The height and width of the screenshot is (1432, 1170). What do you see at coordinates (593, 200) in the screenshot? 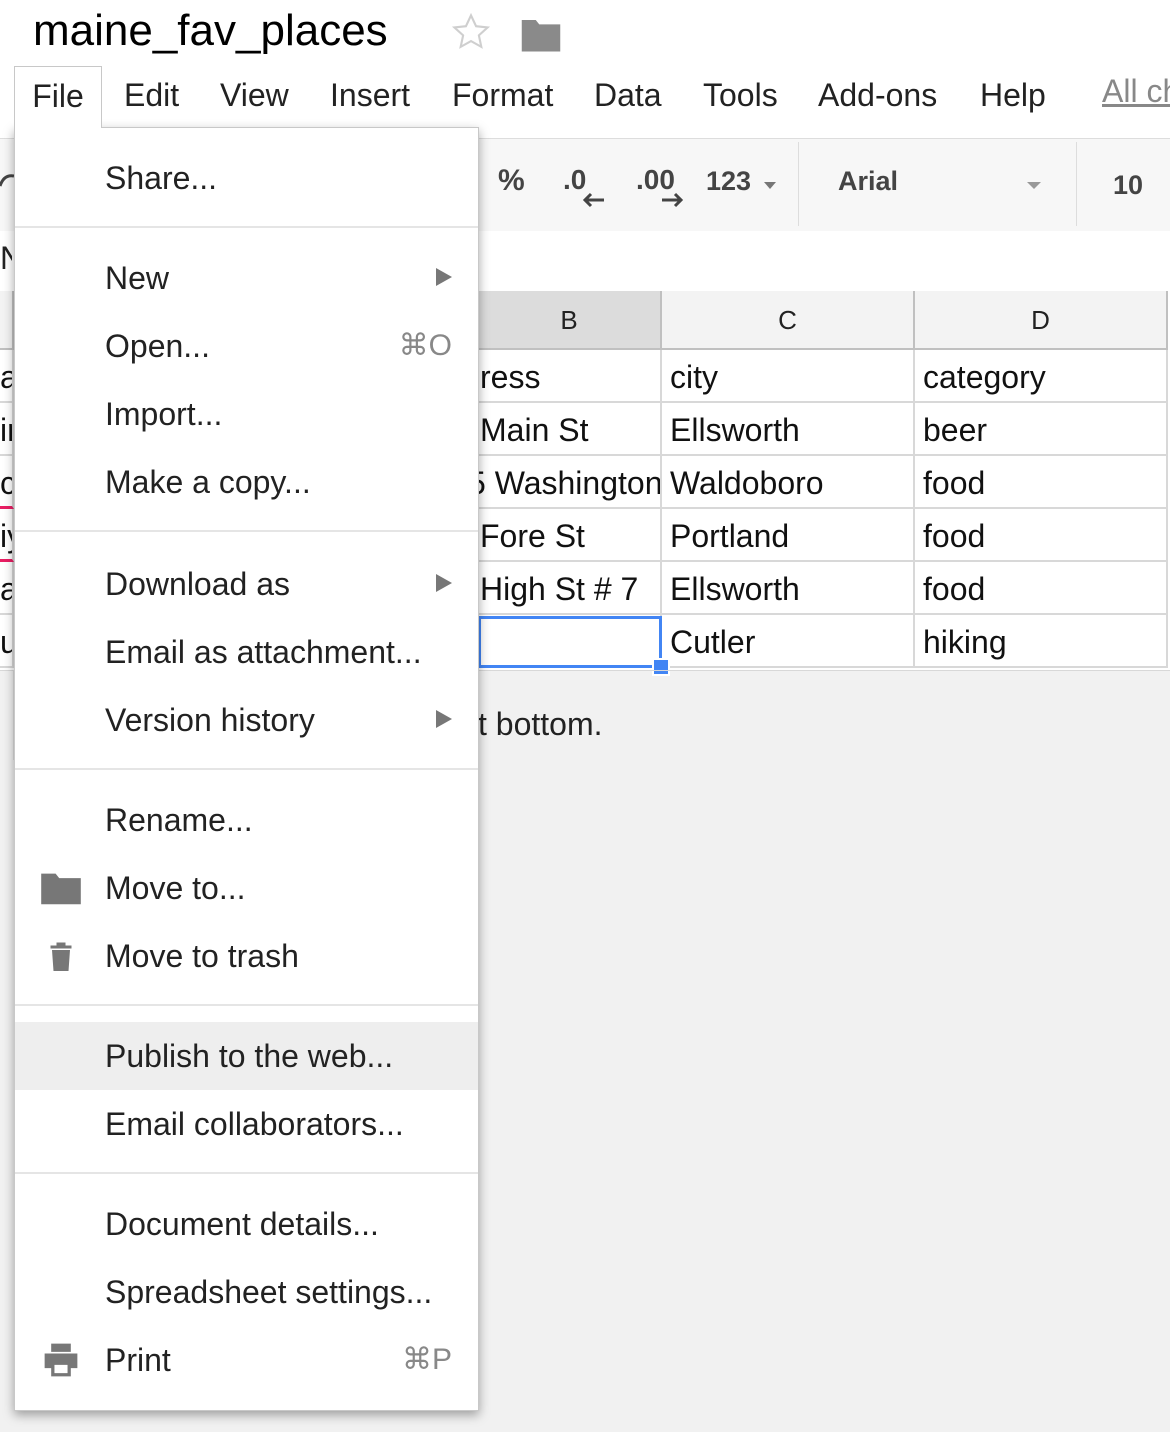
I see `arrow-left-icon` at bounding box center [593, 200].